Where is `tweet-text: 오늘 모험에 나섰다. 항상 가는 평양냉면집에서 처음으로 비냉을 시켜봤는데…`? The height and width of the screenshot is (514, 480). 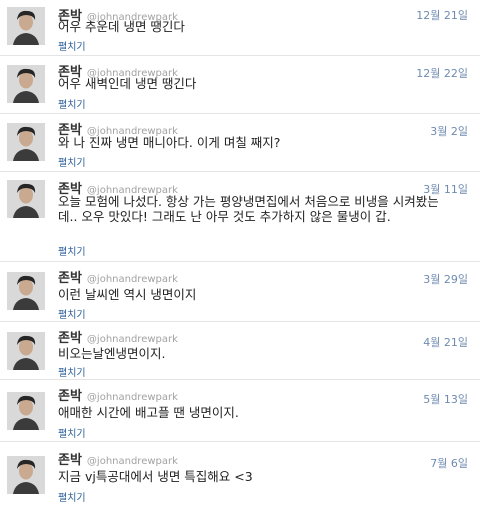 tweet-text: 오늘 모험에 나섰다. 항상 가는 평양냉면집에서 처음으로 비냉을 시켜봤는데… is located at coordinates (248, 209).